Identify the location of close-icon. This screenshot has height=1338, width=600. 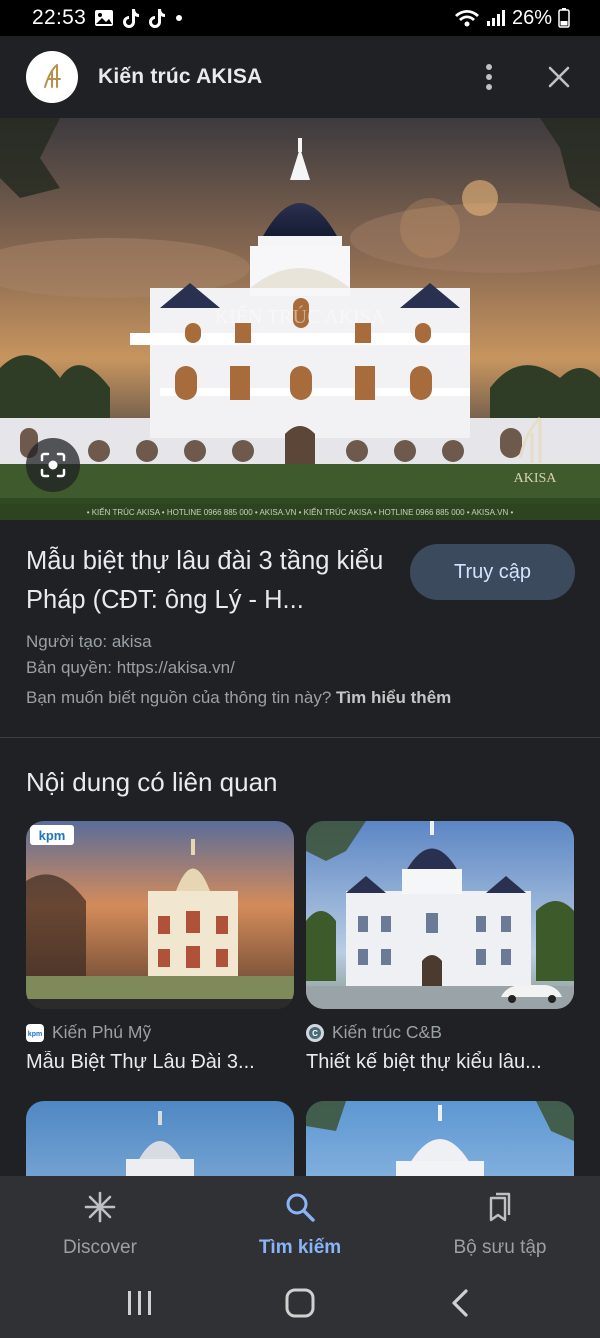
(559, 77).